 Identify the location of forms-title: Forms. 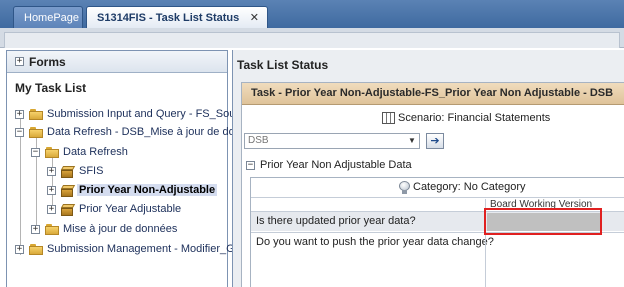
(47, 62).